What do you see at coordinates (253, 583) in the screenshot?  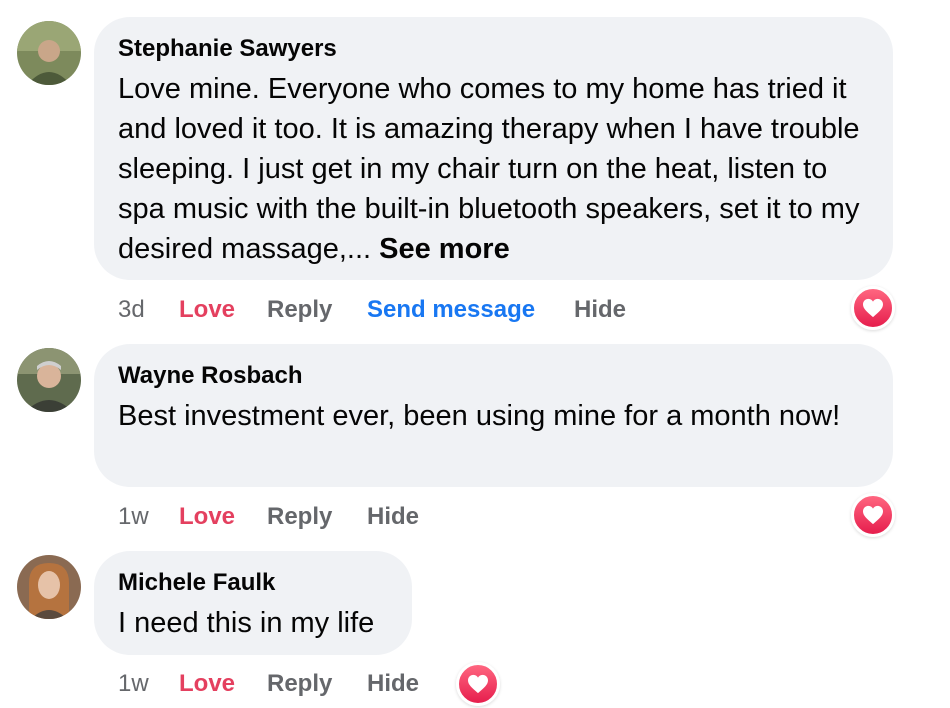 I see `comment-author: Michele Faulk` at bounding box center [253, 583].